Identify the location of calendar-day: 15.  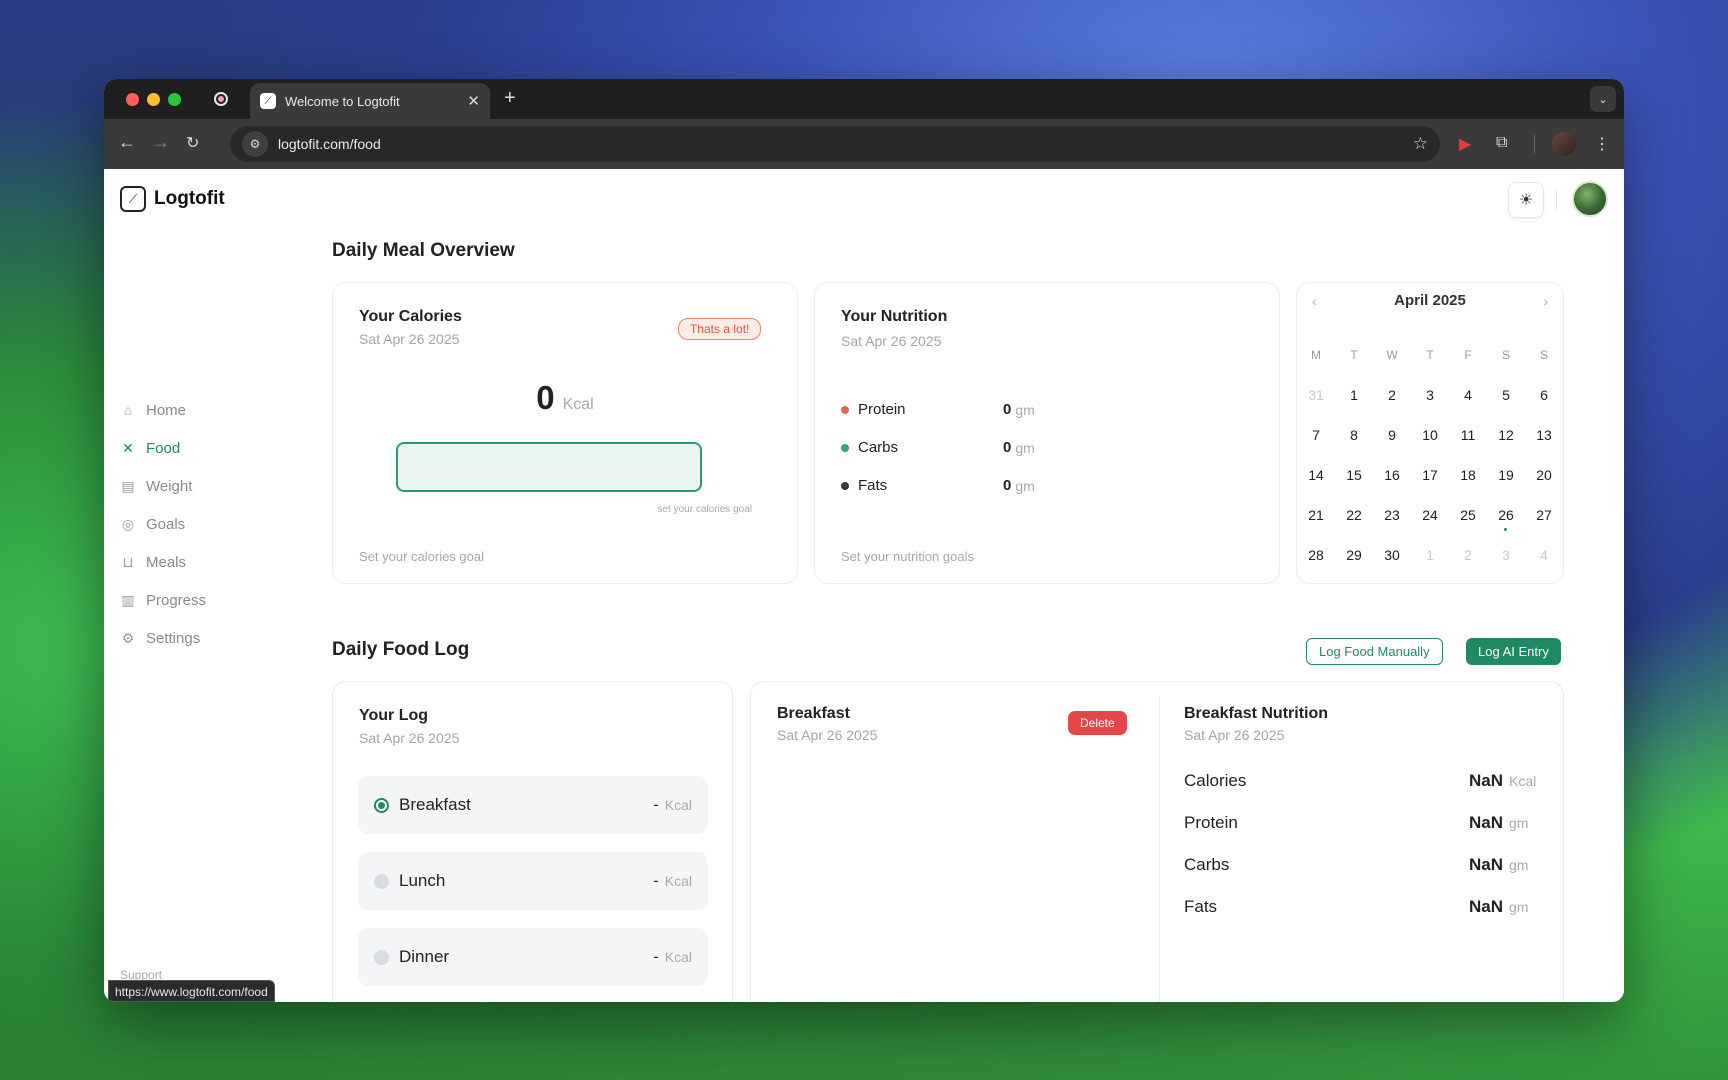
(1354, 475).